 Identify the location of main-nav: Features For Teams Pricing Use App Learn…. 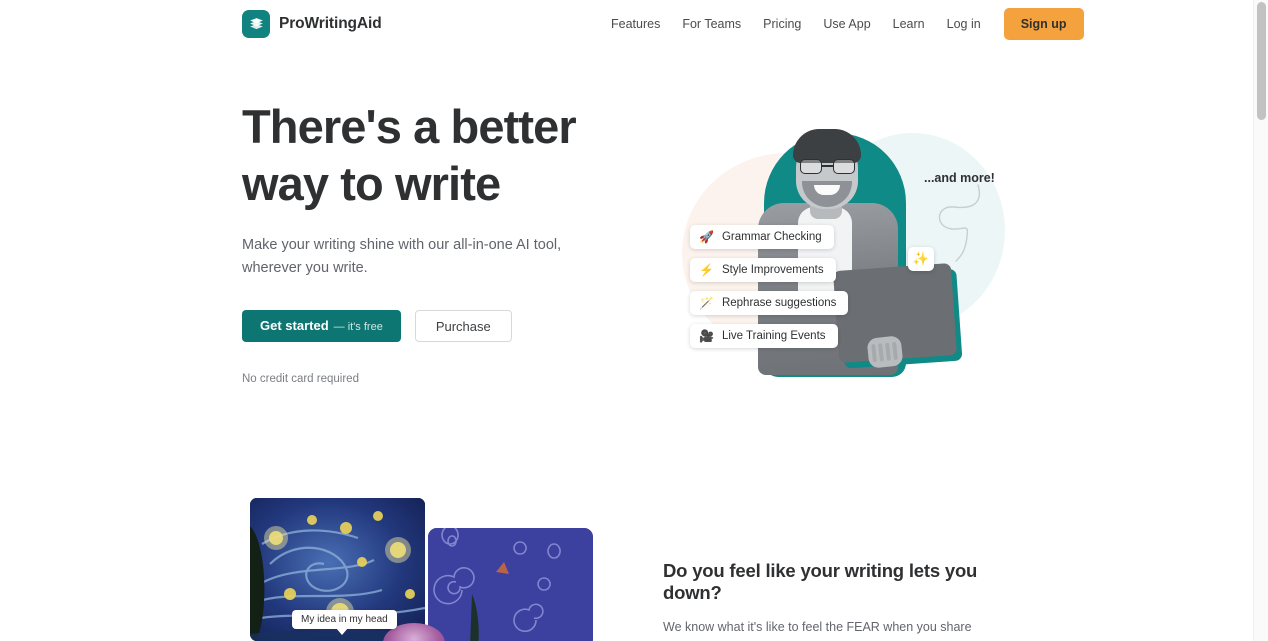
(842, 24).